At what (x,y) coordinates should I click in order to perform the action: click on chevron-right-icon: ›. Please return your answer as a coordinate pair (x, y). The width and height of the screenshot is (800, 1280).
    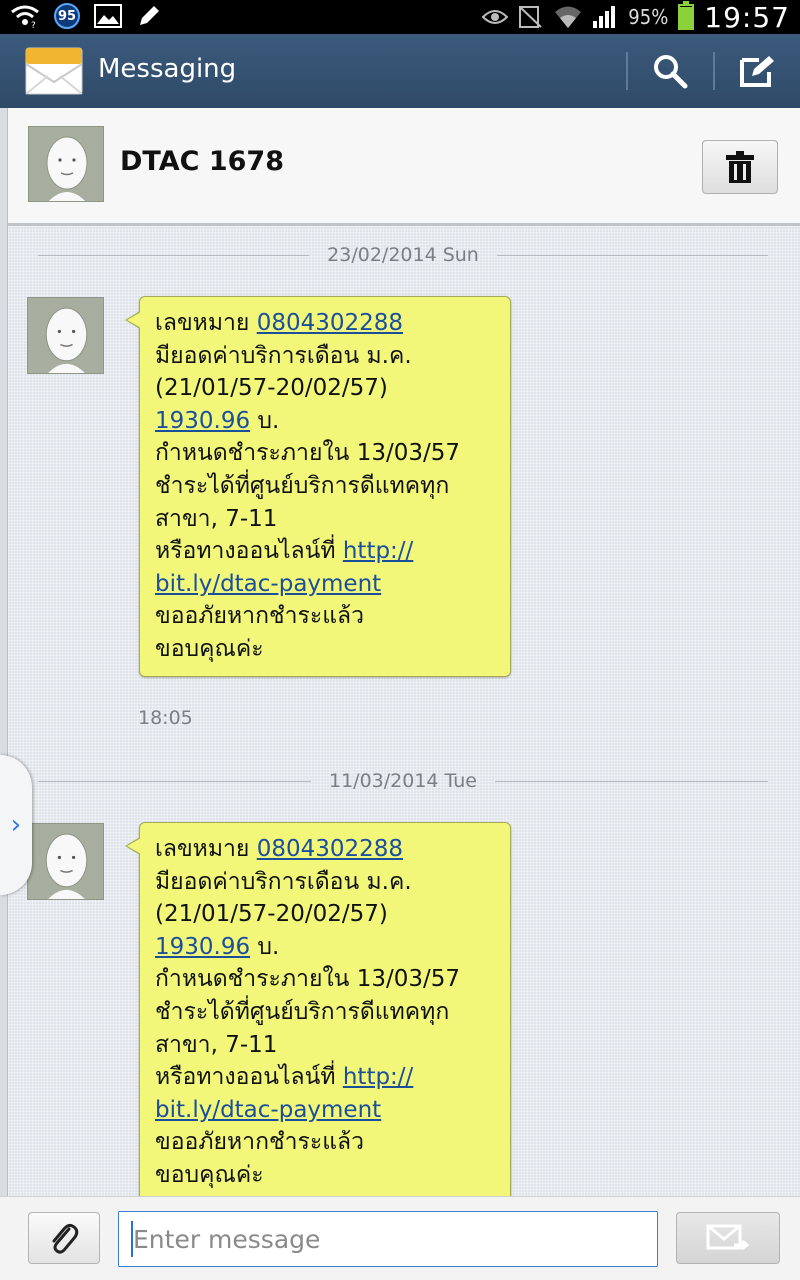
    Looking at the image, I should click on (16, 825).